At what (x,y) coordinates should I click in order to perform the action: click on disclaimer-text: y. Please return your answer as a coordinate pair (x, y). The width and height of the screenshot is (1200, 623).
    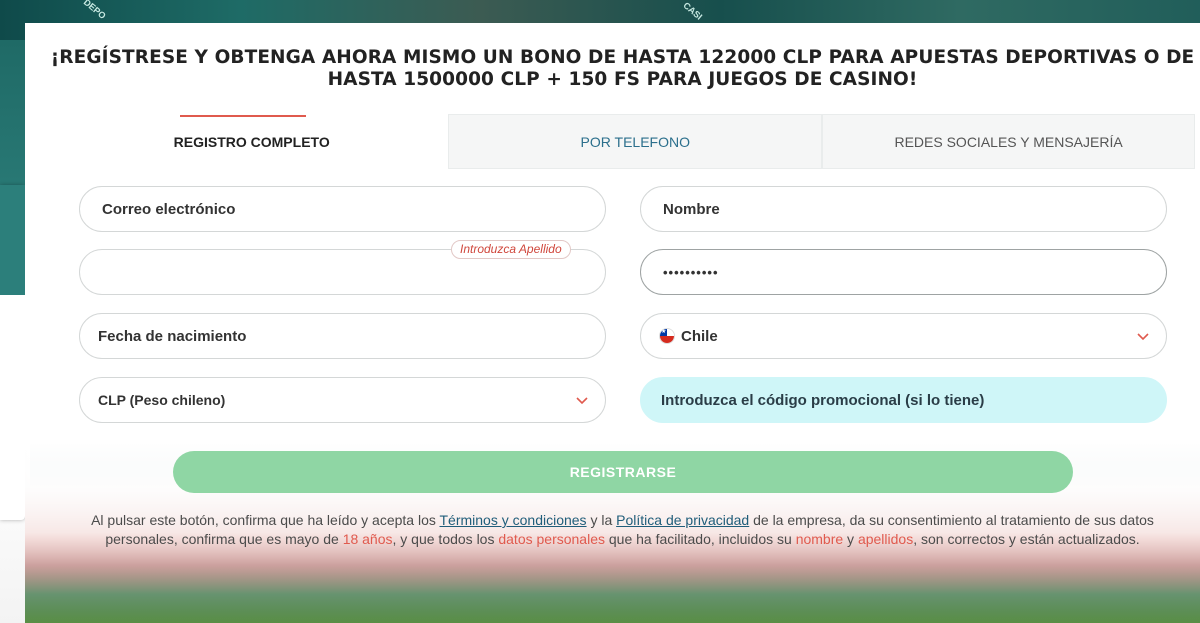
    Looking at the image, I should click on (850, 539).